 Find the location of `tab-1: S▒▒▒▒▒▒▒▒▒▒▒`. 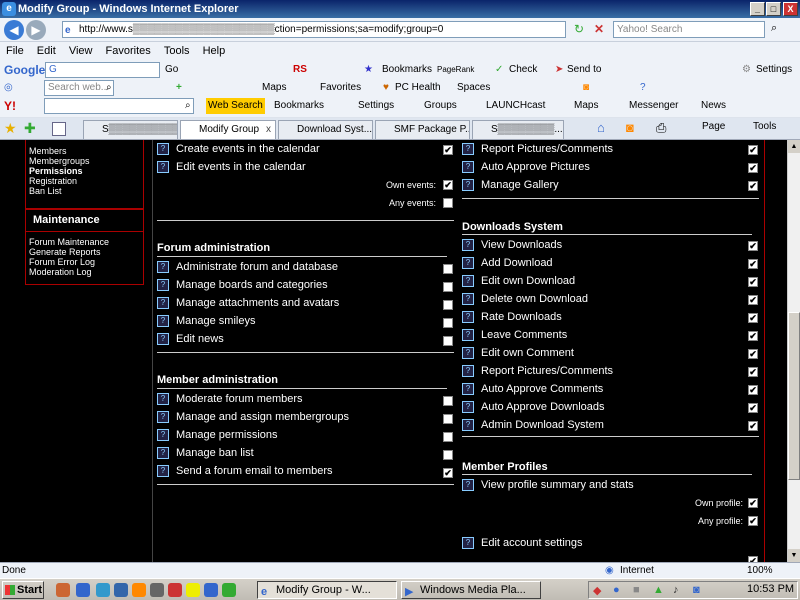

tab-1: S▒▒▒▒▒▒▒▒▒▒▒ is located at coordinates (130, 129).